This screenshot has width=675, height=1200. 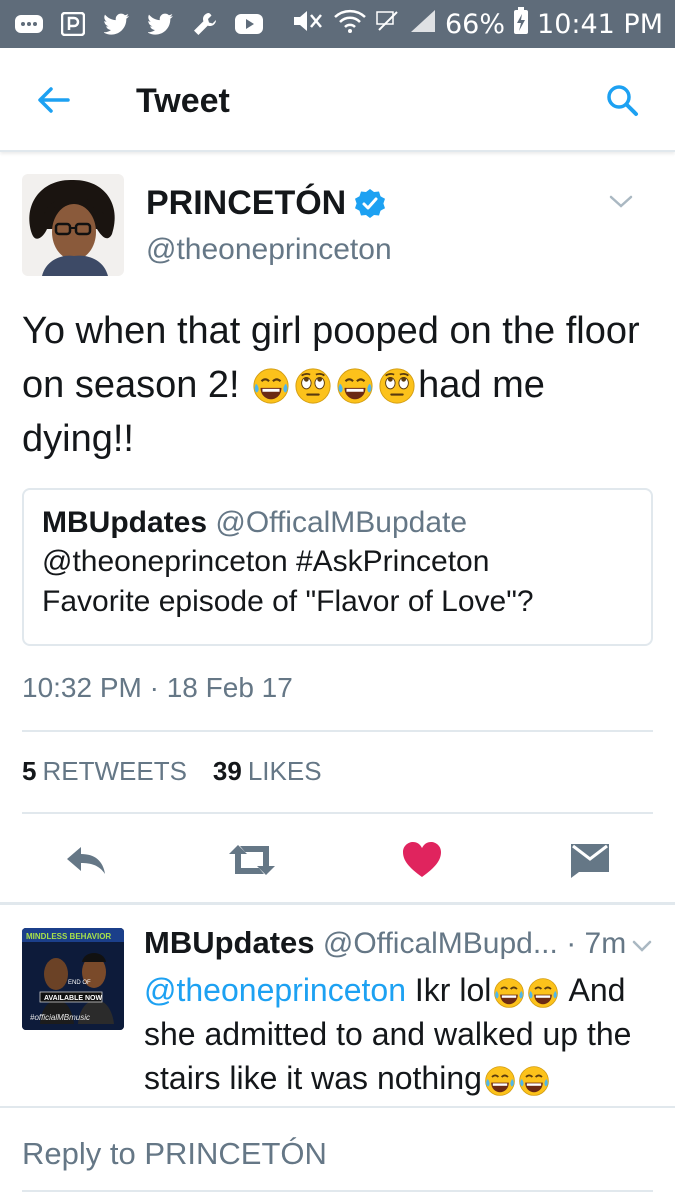 I want to click on cellular-icon, so click(x=423, y=24).